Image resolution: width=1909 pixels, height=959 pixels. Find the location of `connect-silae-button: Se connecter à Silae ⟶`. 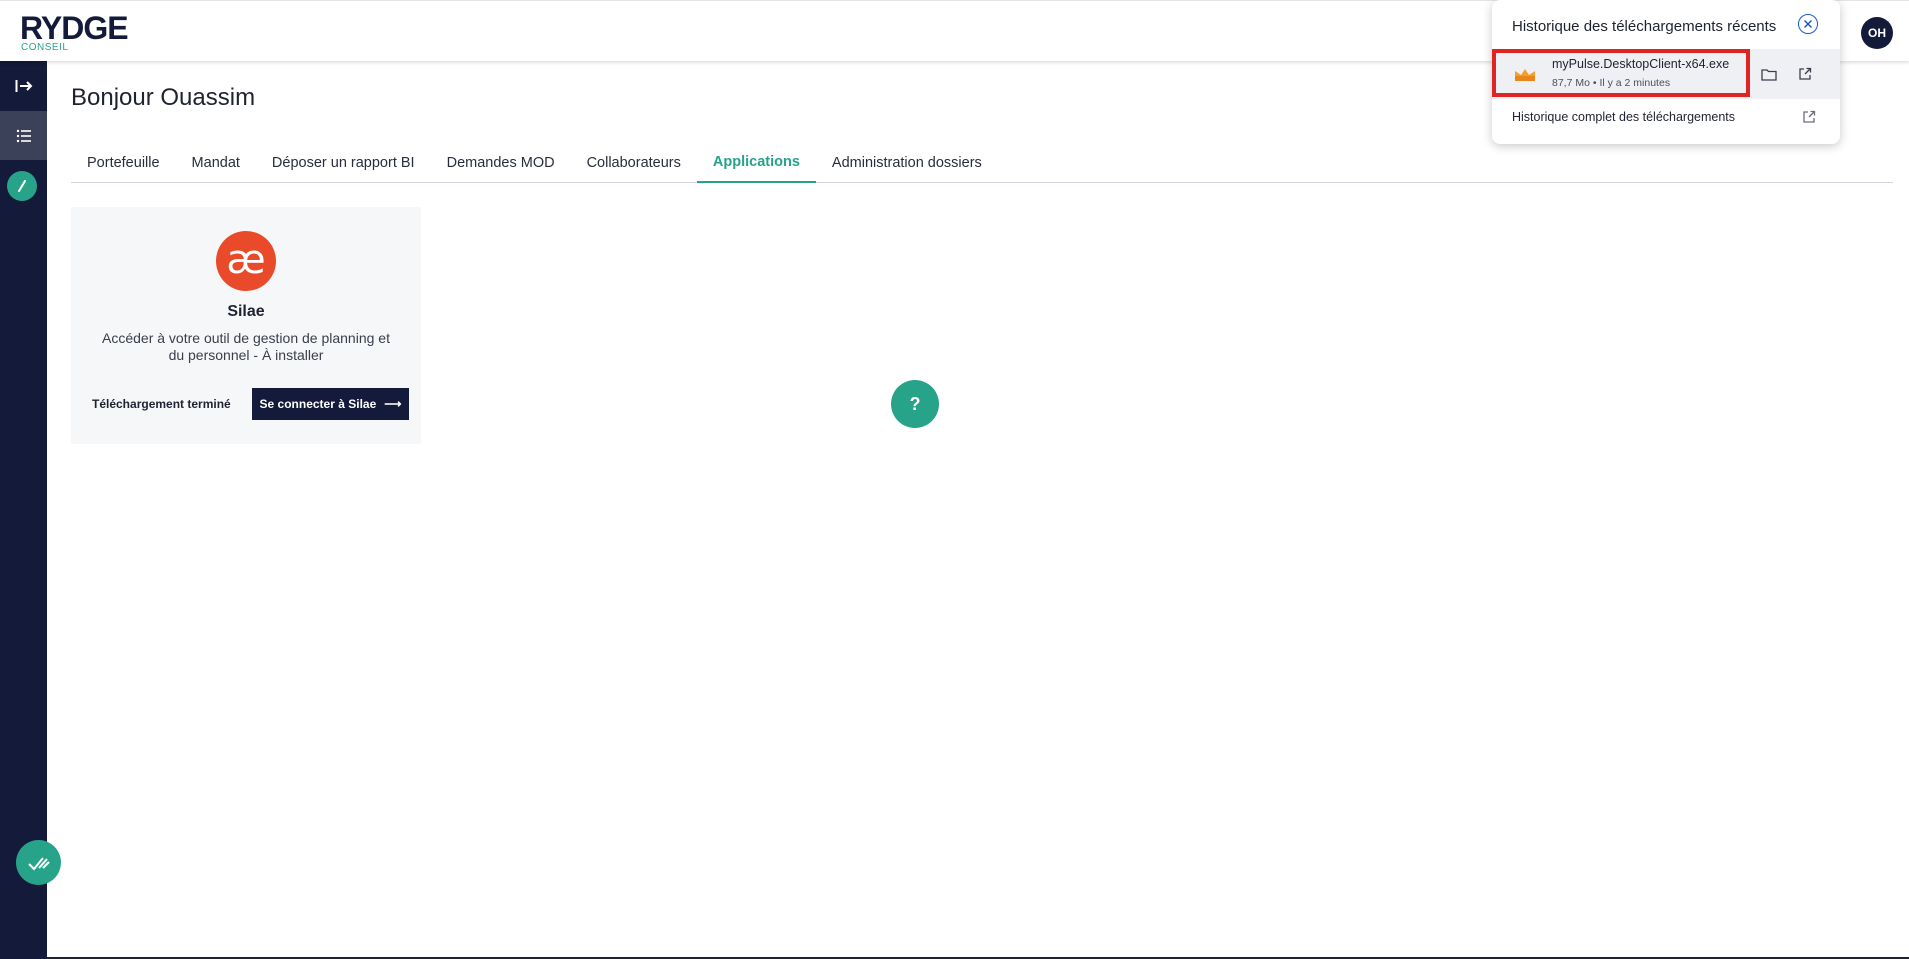

connect-silae-button: Se connecter à Silae ⟶ is located at coordinates (330, 404).